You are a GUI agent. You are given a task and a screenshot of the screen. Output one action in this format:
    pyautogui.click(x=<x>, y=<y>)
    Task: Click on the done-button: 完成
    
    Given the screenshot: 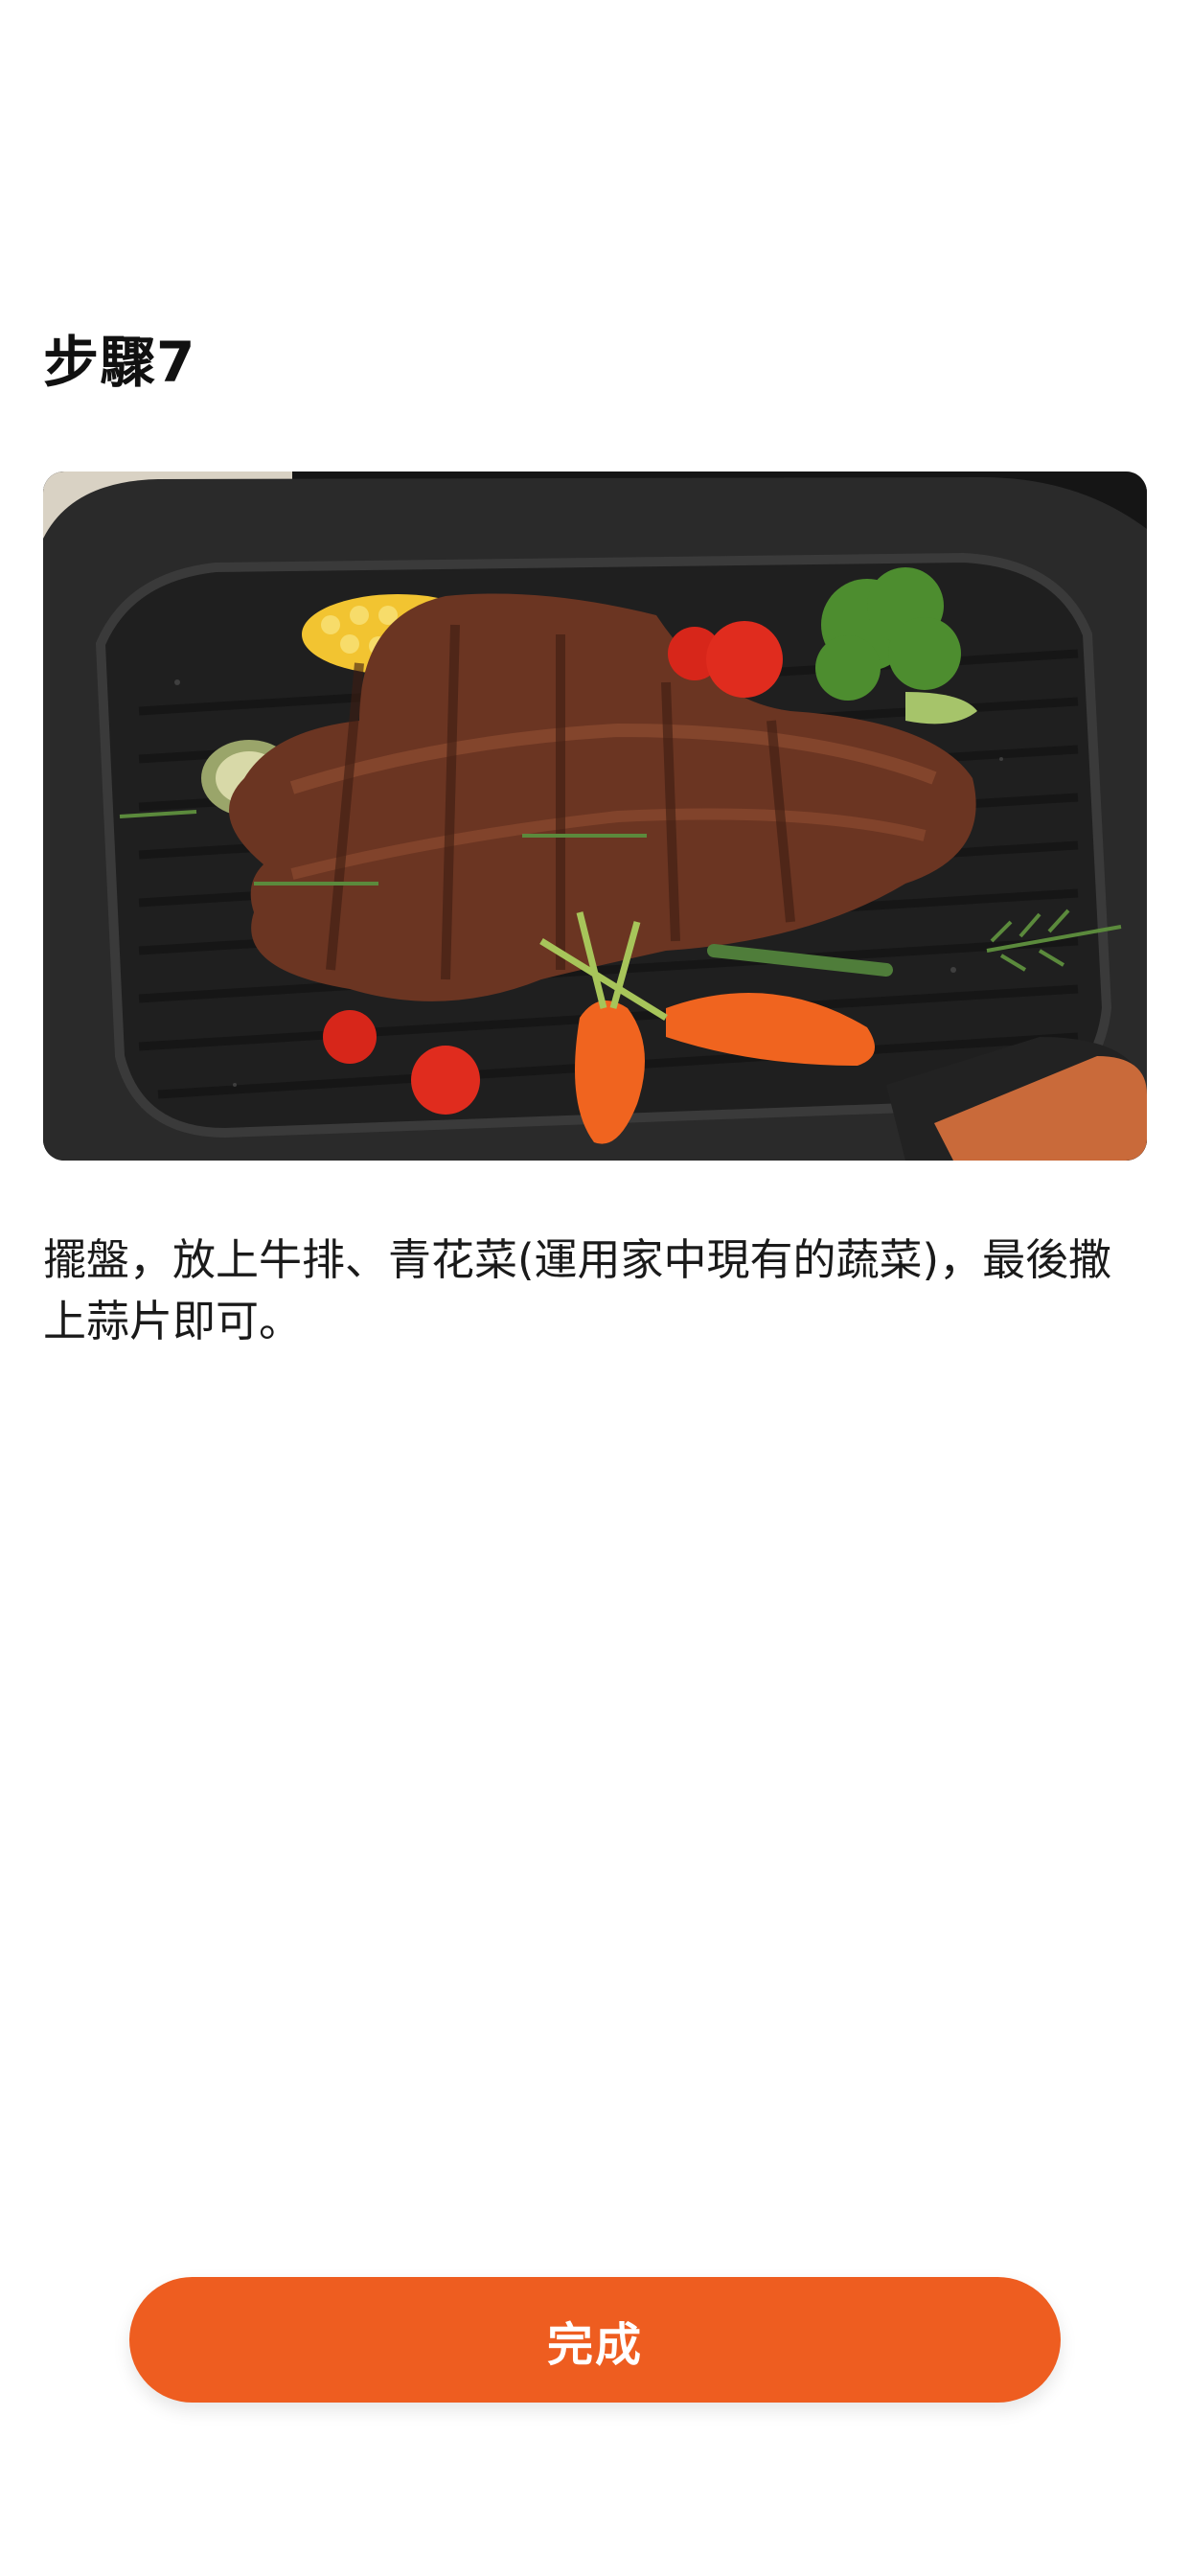 What is the action you would take?
    pyautogui.click(x=595, y=2340)
    